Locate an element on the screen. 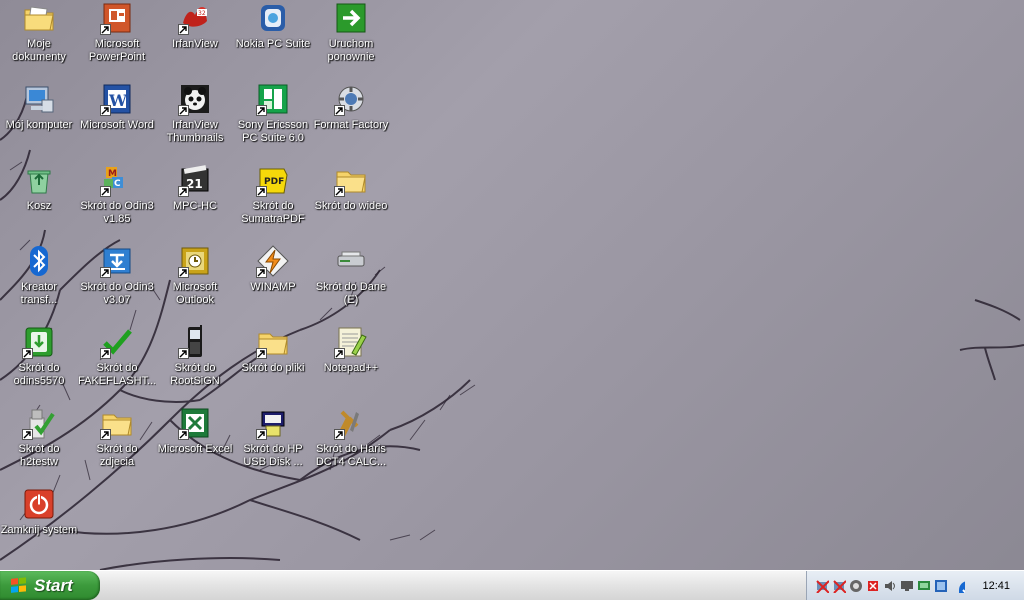  desktop-shortcut: Moje dokumenty is located at coordinates (39, 39).